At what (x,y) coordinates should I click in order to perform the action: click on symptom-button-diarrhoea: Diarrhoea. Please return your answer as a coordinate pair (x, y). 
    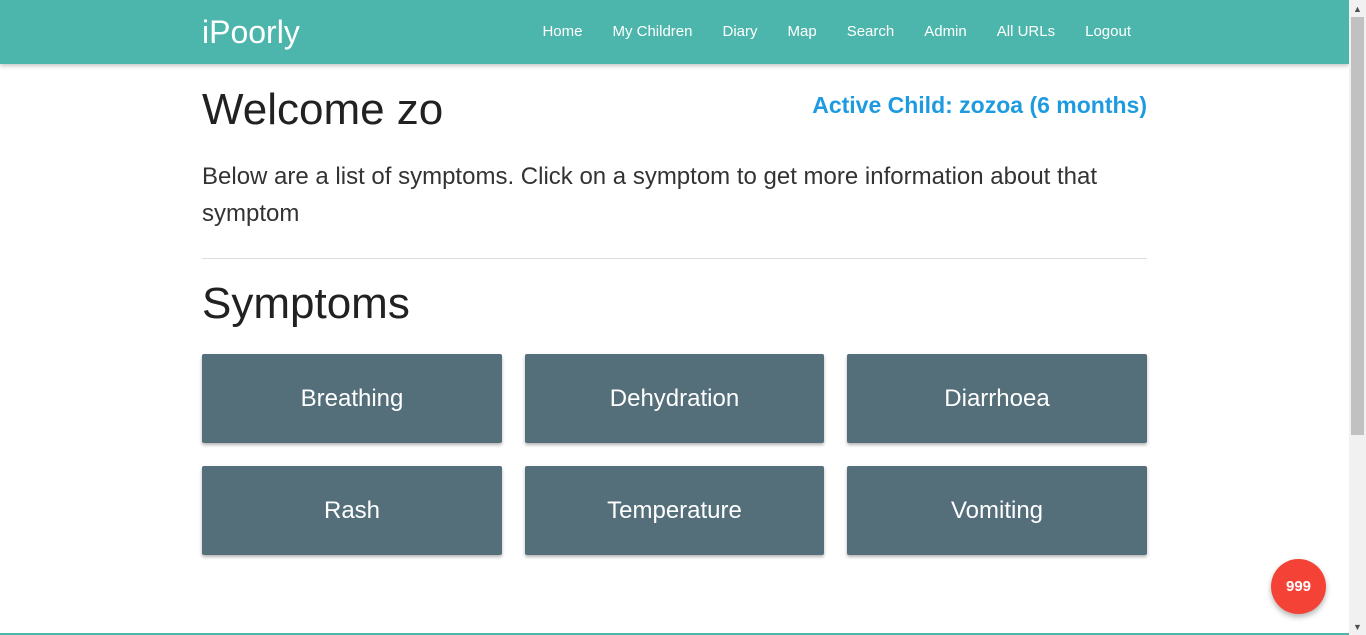
    Looking at the image, I should click on (997, 398).